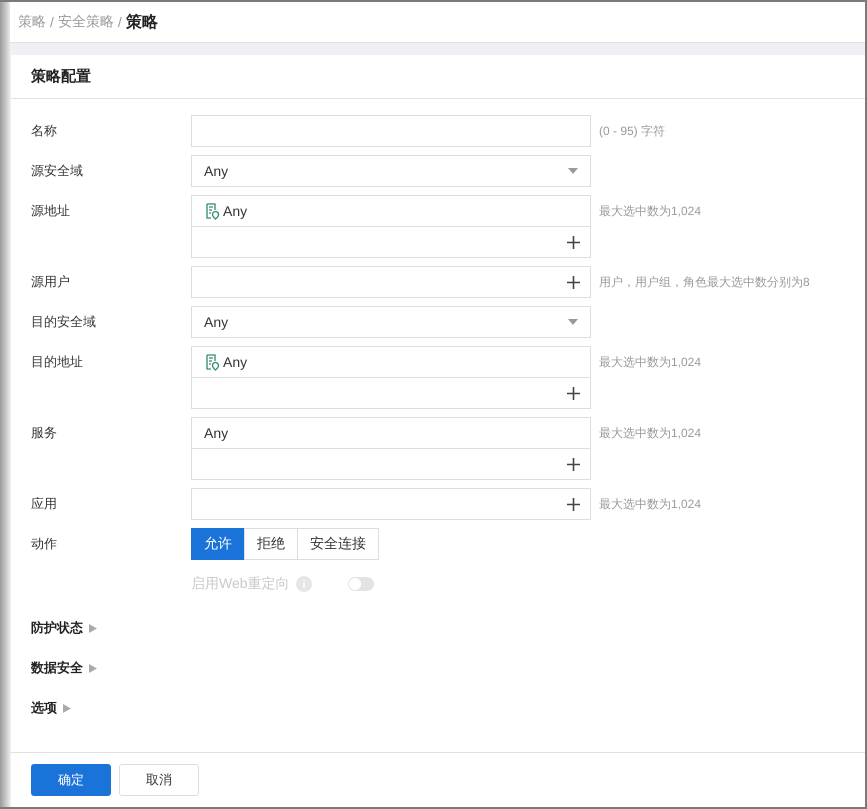  Describe the element at coordinates (57, 628) in the screenshot. I see `section-header: 防护状态` at that location.